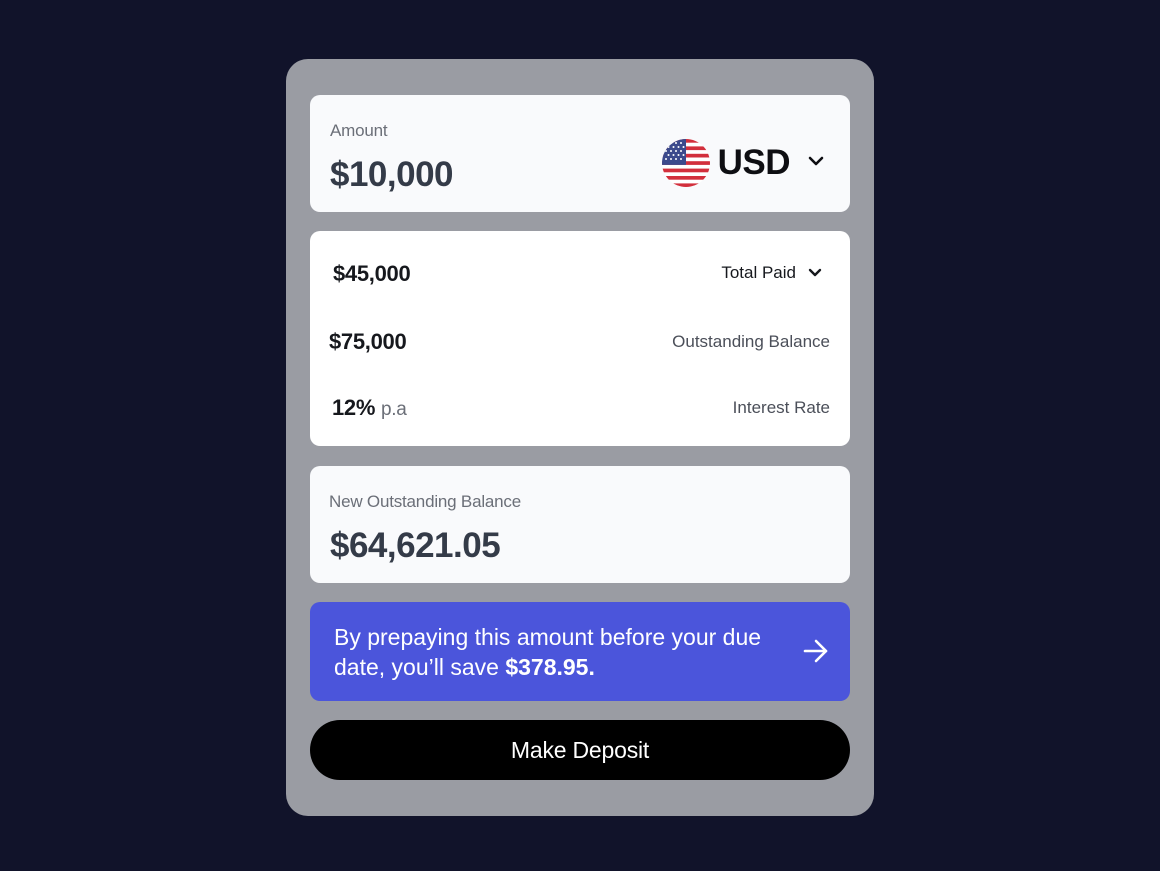 The height and width of the screenshot is (871, 1160). Describe the element at coordinates (580, 524) in the screenshot. I see `new-balance-card: New Outstanding Balance $64,621.05` at that location.